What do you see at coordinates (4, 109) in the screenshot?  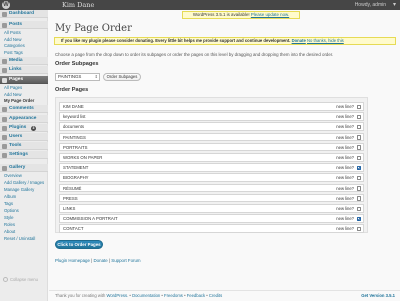 I see `comments-icon` at bounding box center [4, 109].